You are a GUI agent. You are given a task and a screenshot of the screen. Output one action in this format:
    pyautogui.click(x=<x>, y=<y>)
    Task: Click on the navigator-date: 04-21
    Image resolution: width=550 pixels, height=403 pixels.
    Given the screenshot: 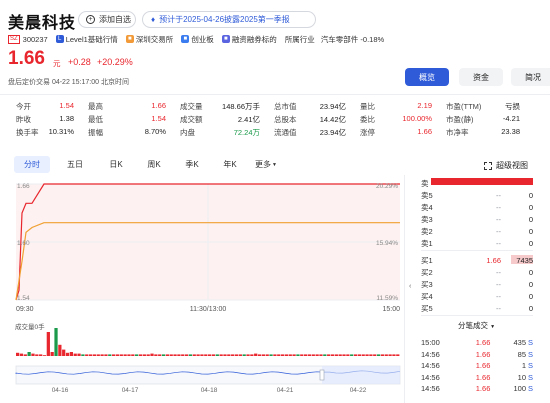 What is the action you would take?
    pyautogui.click(x=285, y=390)
    